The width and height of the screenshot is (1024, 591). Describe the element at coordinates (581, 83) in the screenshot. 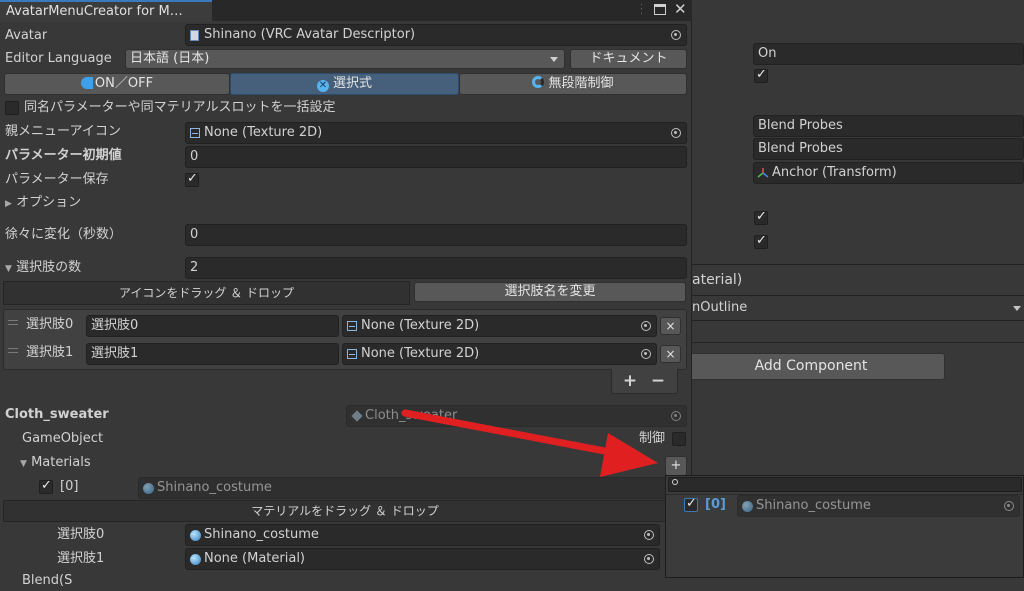

I see `mode-tab-stepless-label: 無段階制御` at that location.